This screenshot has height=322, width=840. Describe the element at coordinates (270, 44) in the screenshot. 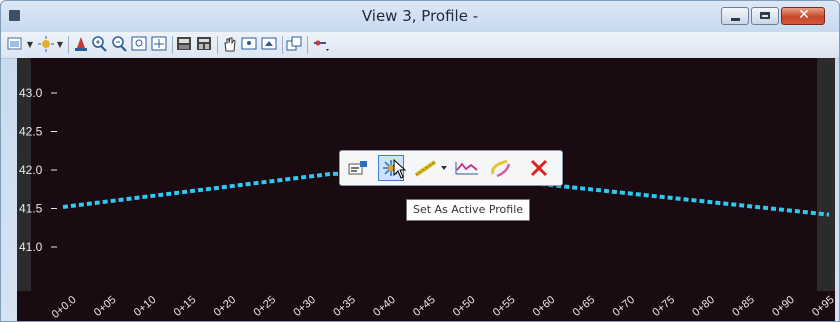

I see `view-copy-icon` at that location.